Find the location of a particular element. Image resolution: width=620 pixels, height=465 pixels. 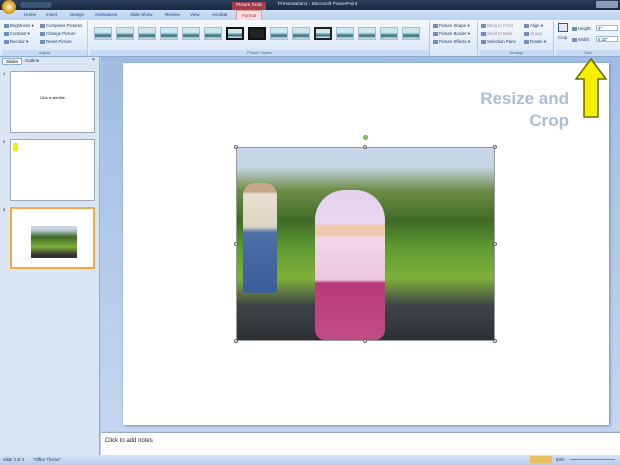

align-button: Align ▾ is located at coordinates (533, 26).